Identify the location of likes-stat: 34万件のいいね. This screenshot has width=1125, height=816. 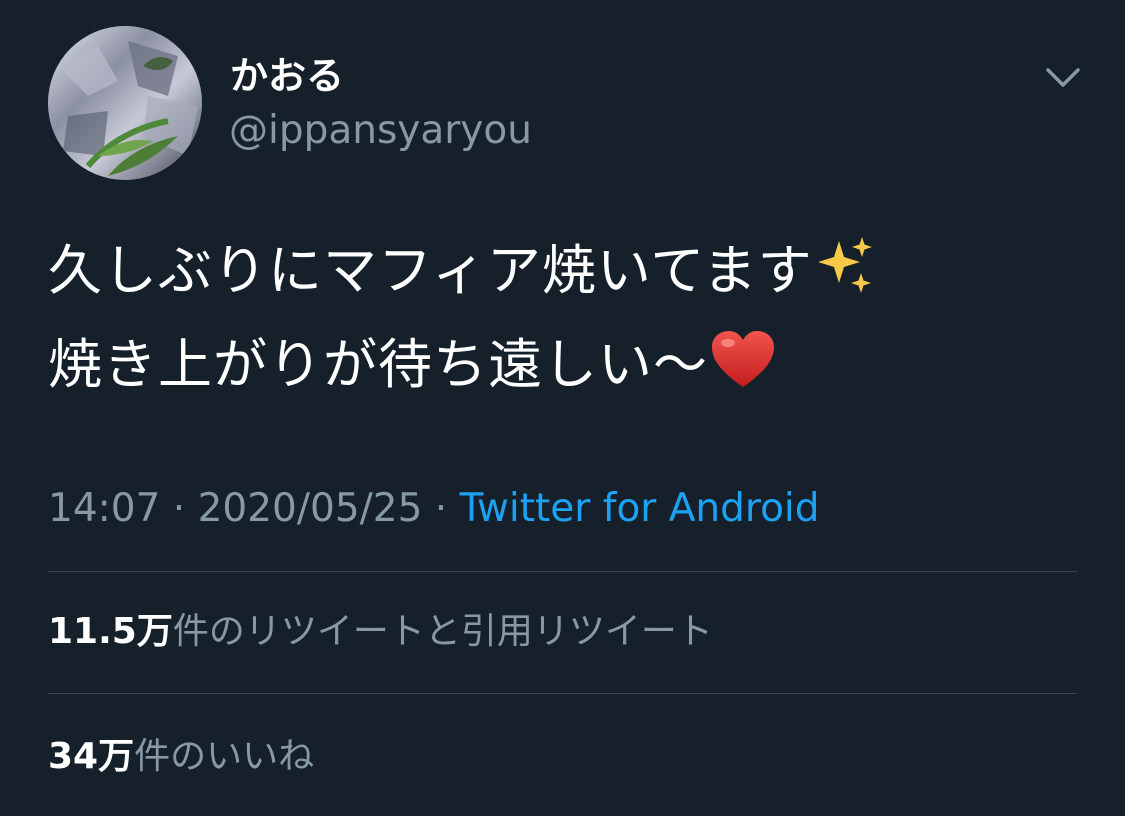
(181, 757).